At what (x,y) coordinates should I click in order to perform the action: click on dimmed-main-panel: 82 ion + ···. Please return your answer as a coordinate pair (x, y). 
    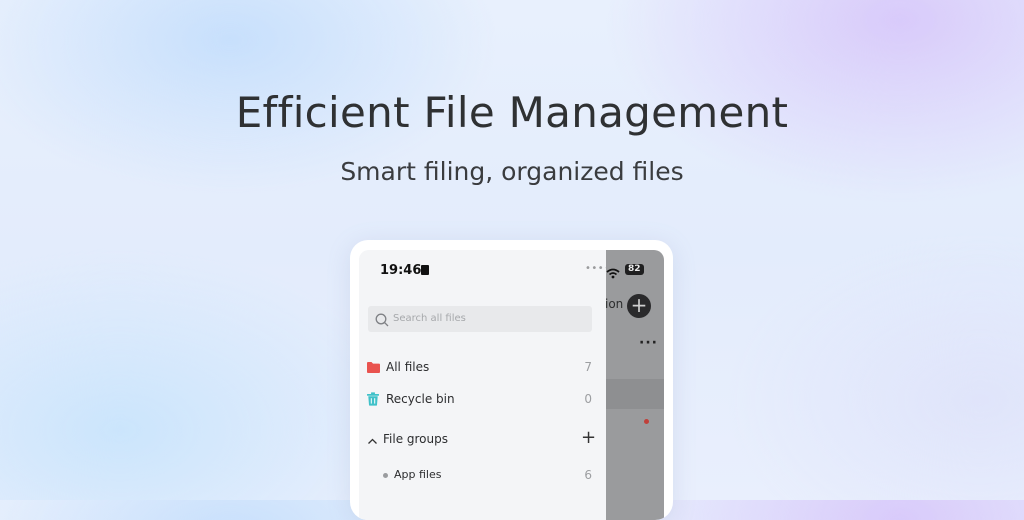
    Looking at the image, I should click on (634, 385).